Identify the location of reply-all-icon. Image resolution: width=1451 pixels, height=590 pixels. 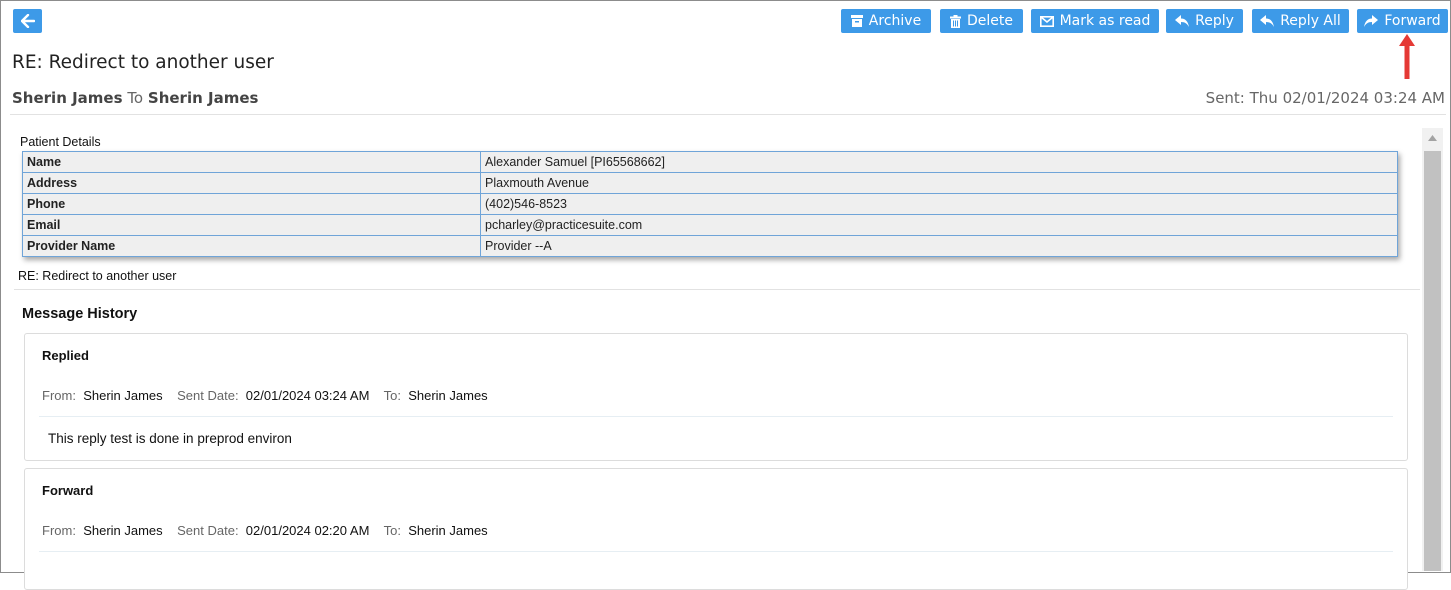
(1267, 21).